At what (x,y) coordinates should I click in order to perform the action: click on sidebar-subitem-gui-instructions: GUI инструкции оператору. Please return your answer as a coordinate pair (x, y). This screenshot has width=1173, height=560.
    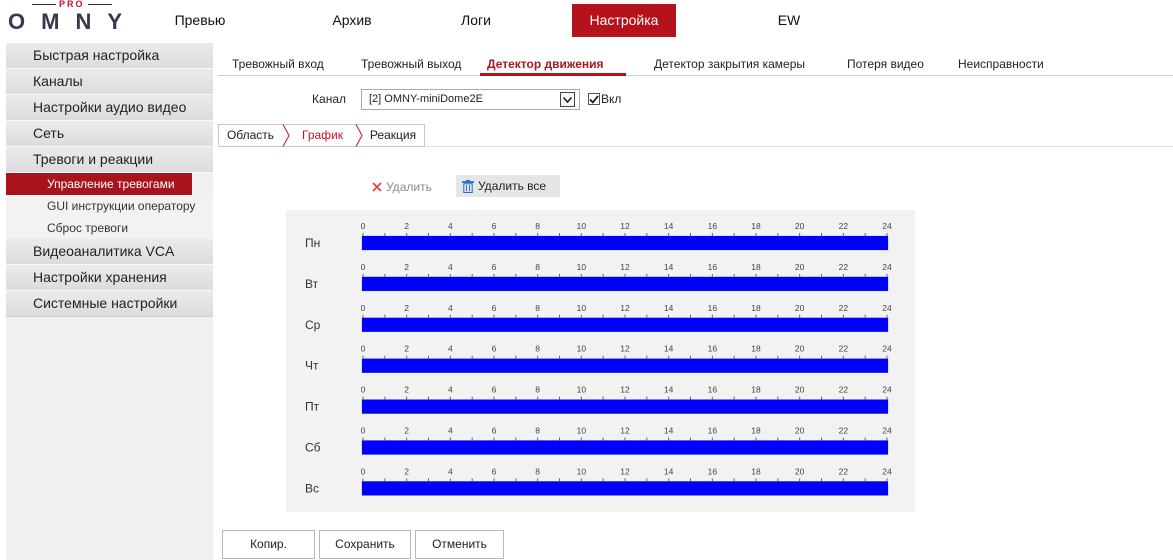
    Looking at the image, I should click on (109, 206).